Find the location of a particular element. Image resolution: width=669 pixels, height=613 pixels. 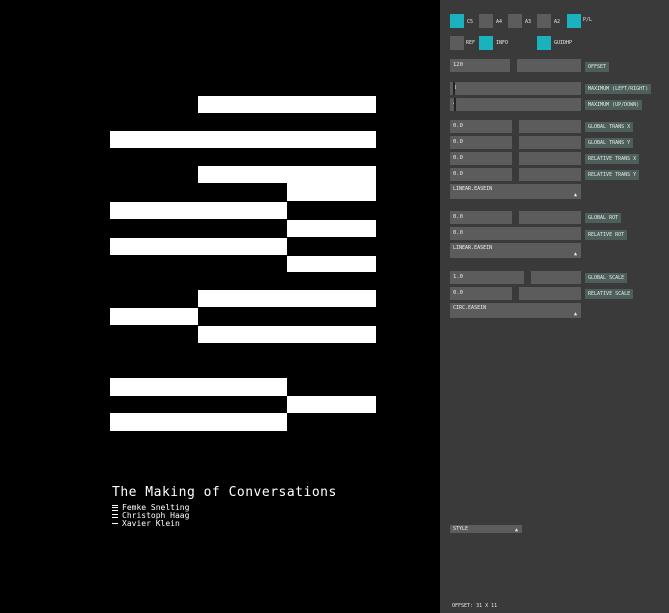

format-c5-toggle is located at coordinates (457, 21).